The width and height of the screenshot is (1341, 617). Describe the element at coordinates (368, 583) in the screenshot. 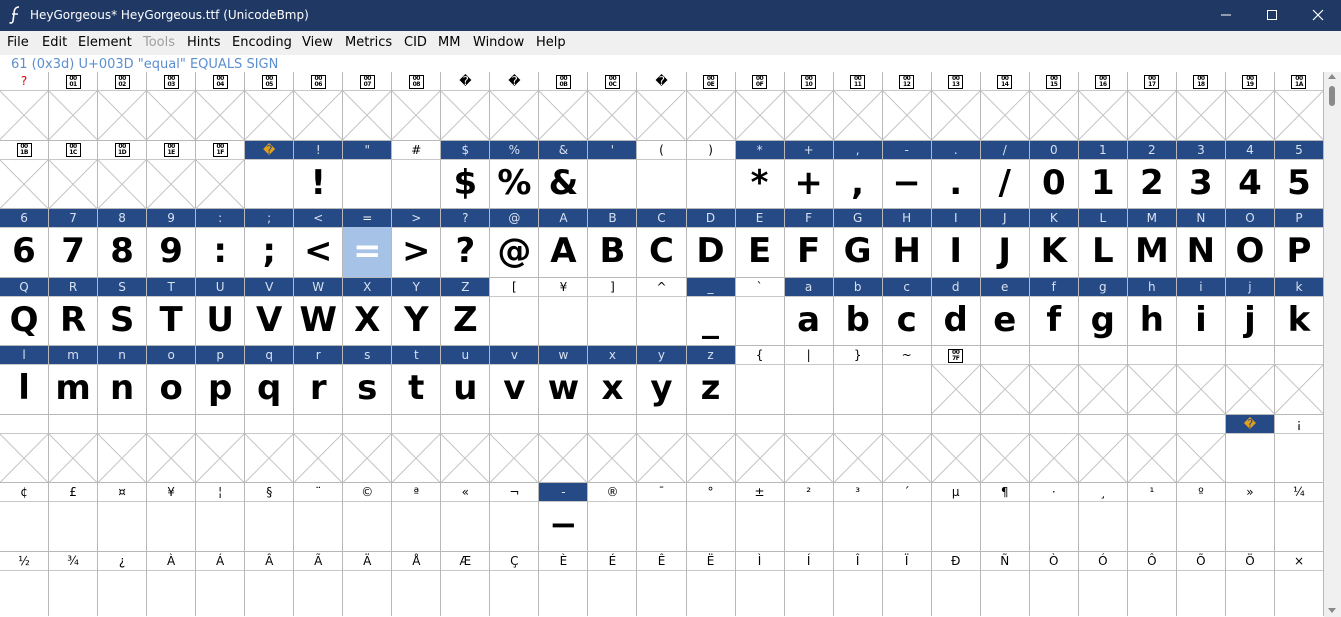

I see `glyph-cell: Ä` at that location.